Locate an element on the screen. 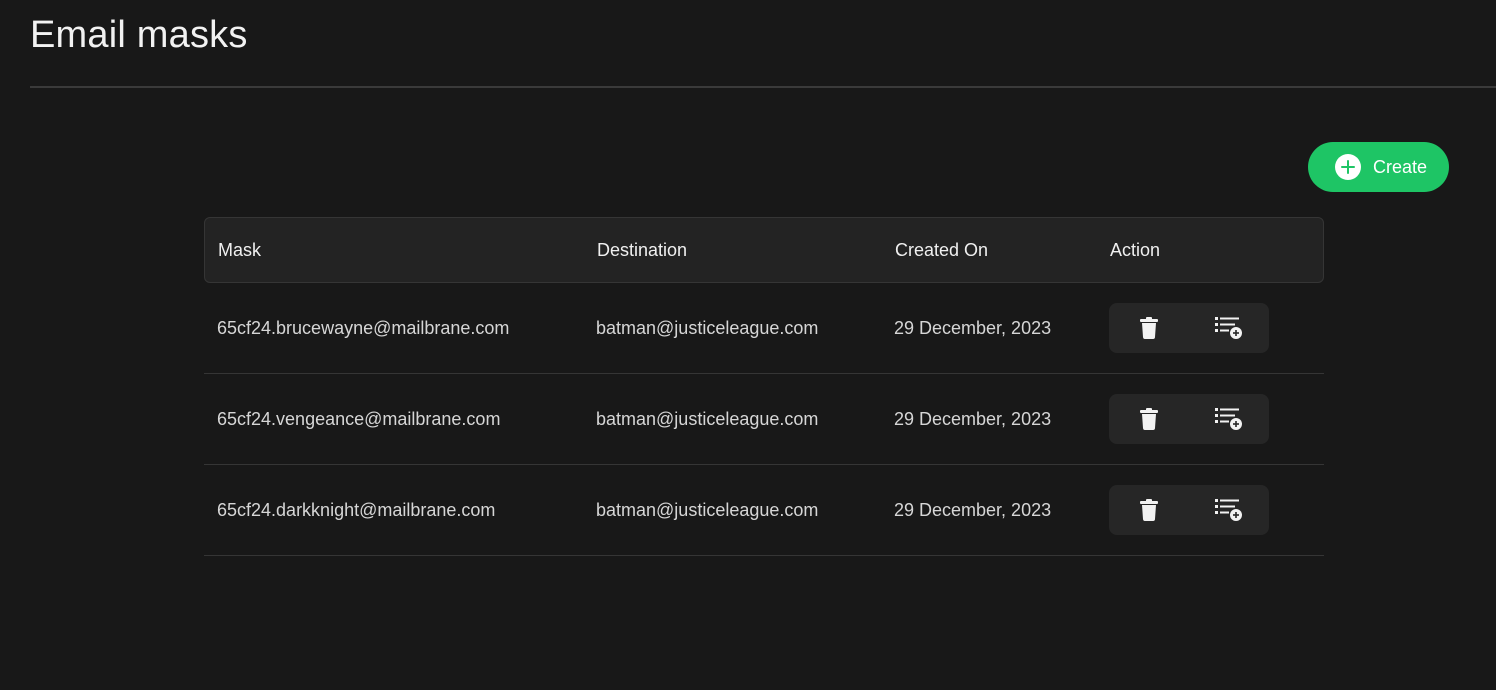  column-header-mask: Mask is located at coordinates (240, 249).